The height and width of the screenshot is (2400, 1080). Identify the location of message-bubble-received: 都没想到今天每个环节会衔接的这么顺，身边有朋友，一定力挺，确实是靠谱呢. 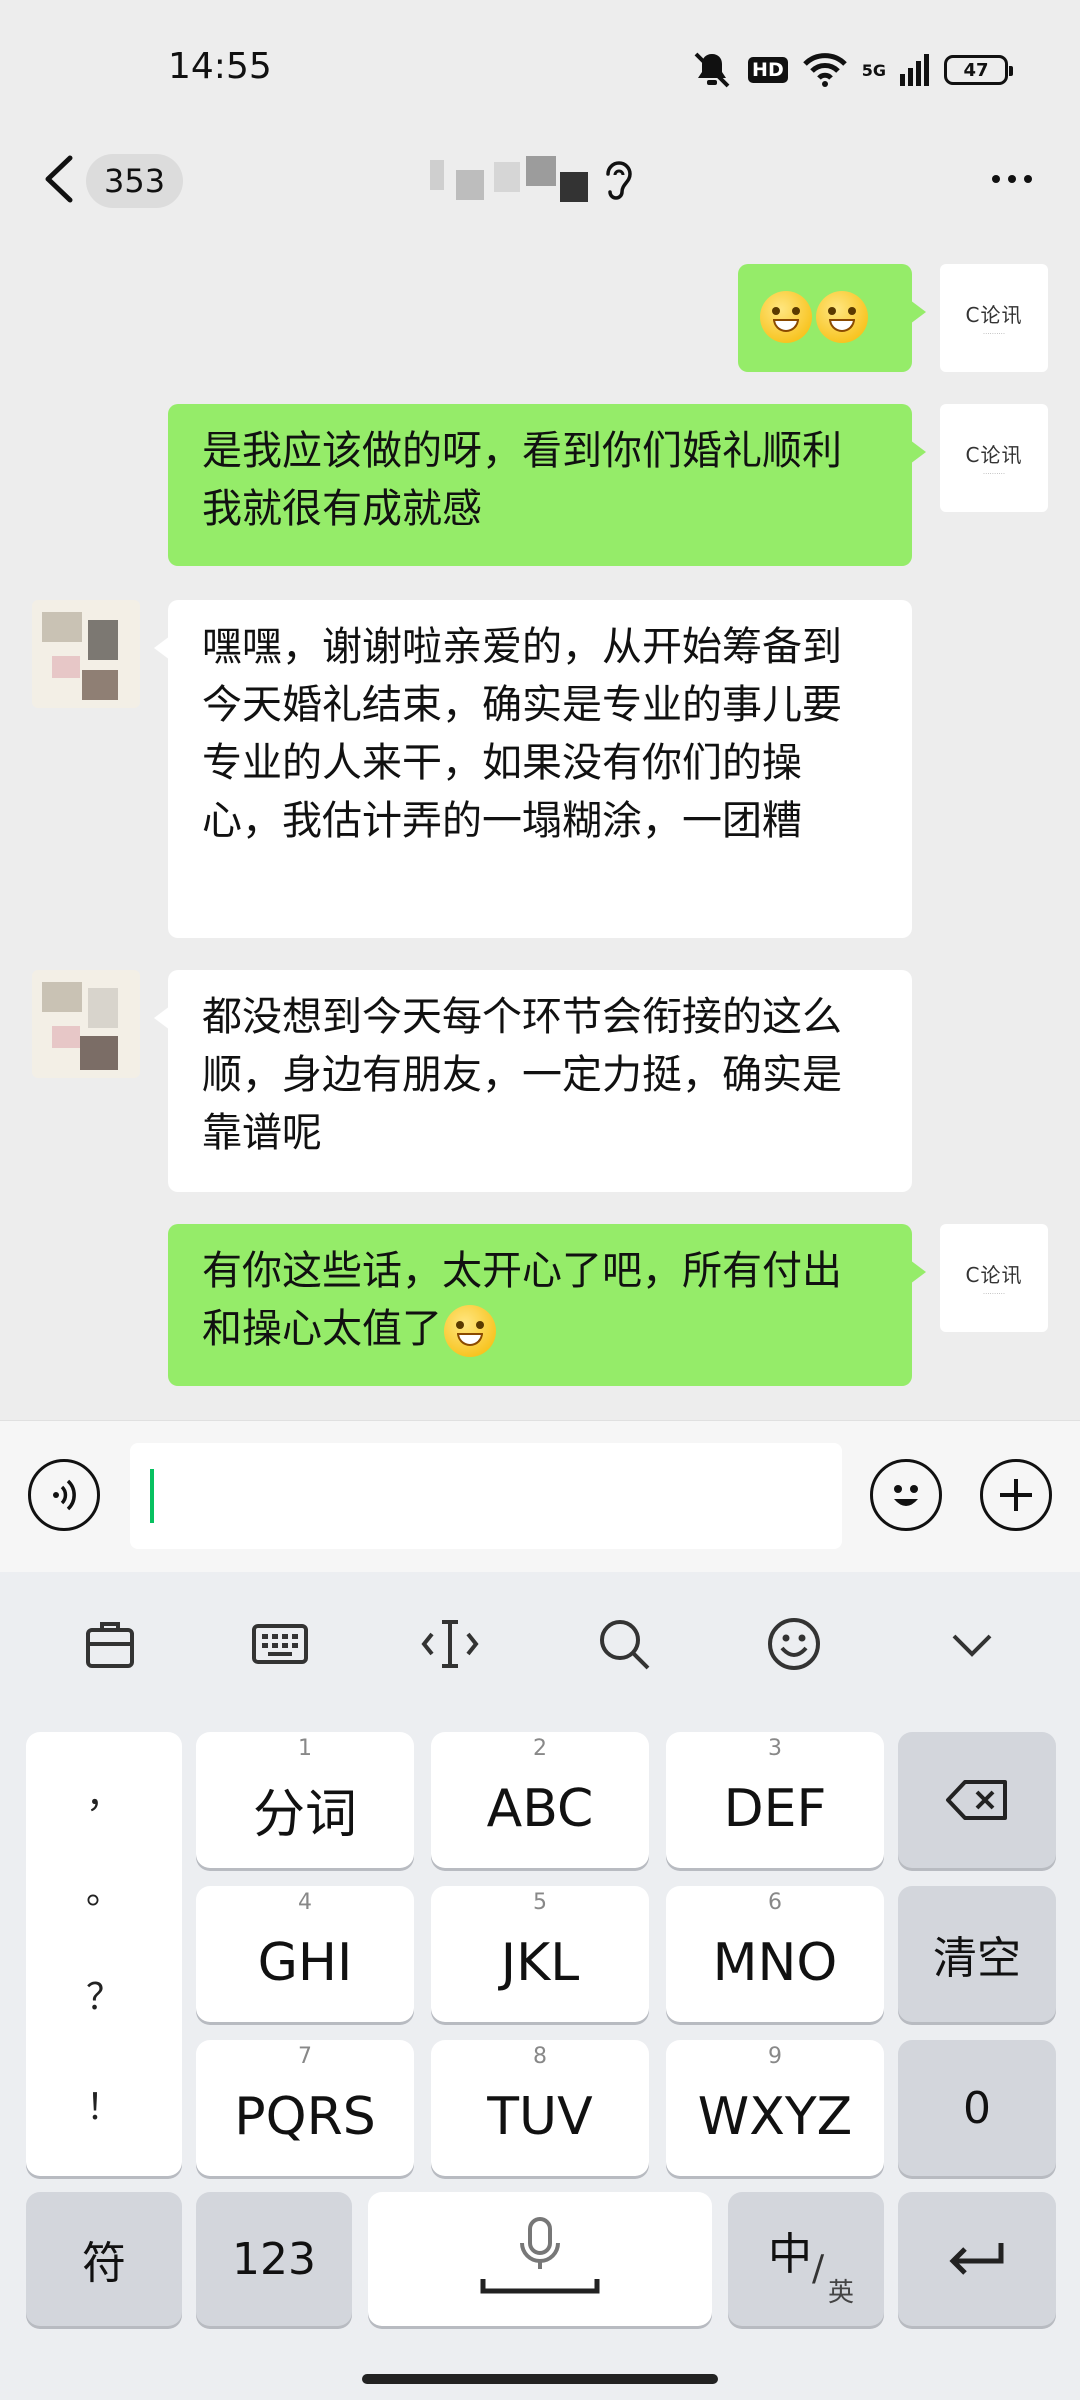
(533, 1081).